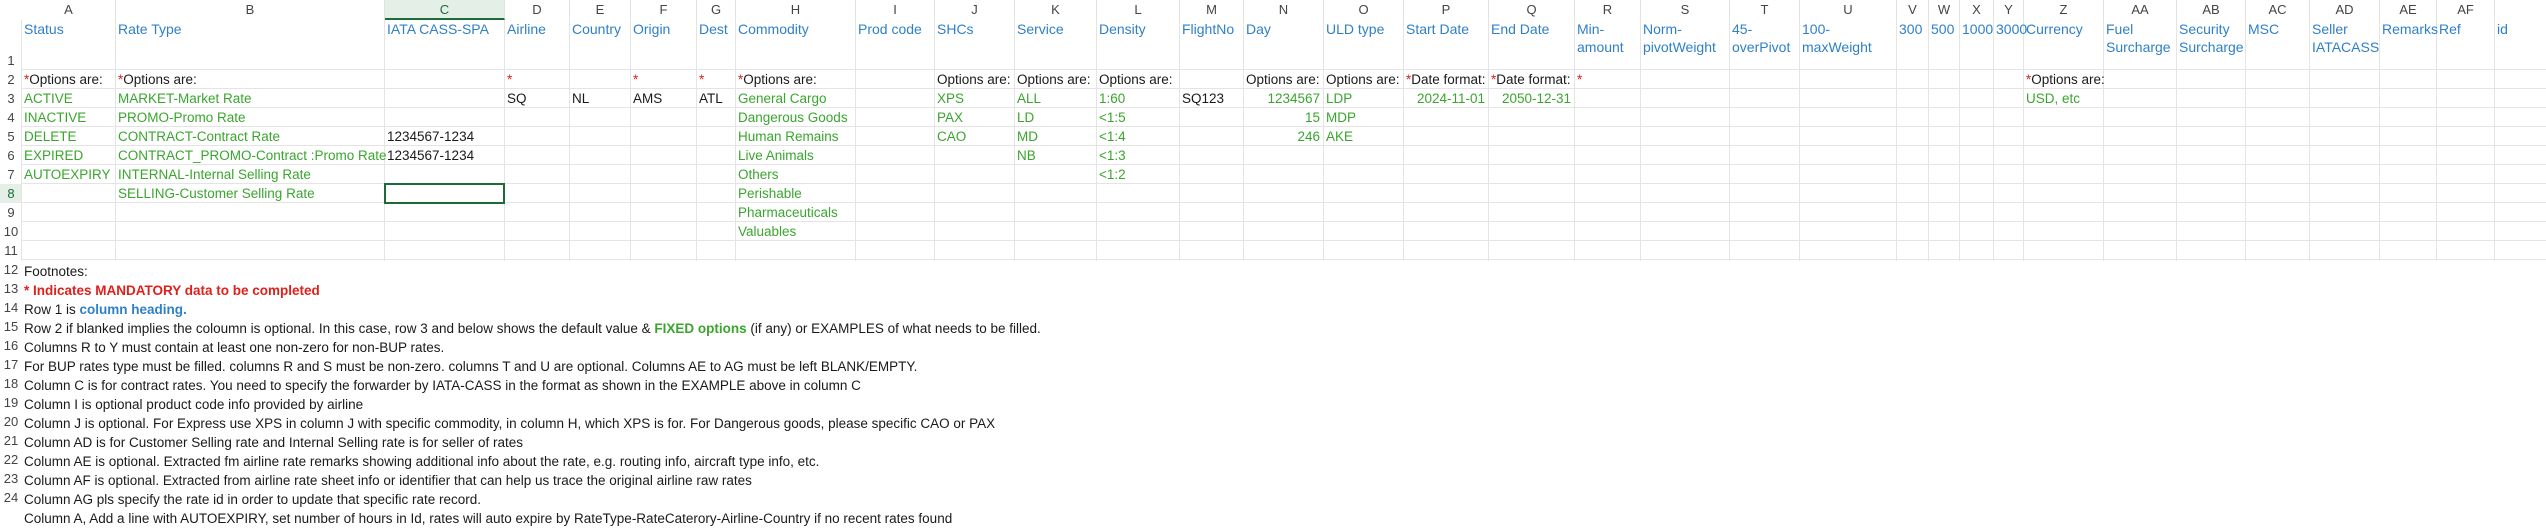  I want to click on row-header-21: 21, so click(11, 440).